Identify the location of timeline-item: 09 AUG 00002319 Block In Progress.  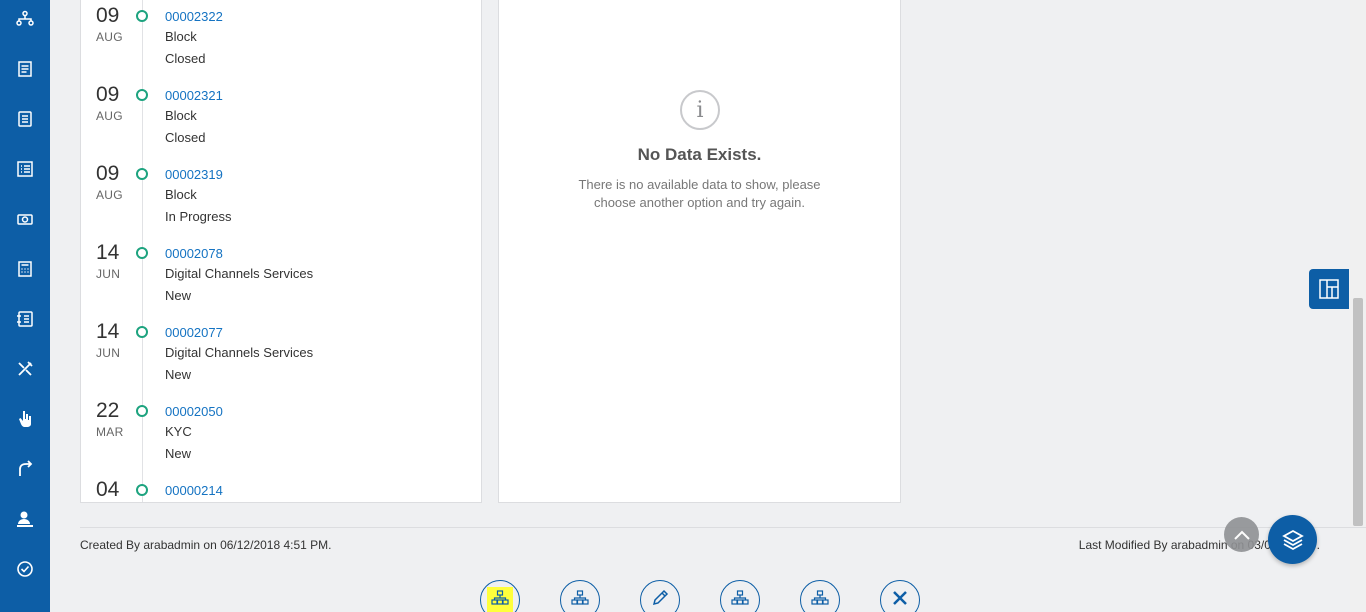
(281, 202).